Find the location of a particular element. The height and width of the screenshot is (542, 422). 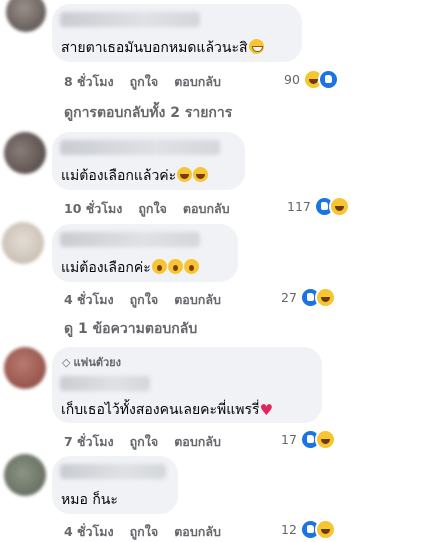

view-replies-link: ดูการตอบกลับทั้ง 2 รายการ is located at coordinates (148, 113).